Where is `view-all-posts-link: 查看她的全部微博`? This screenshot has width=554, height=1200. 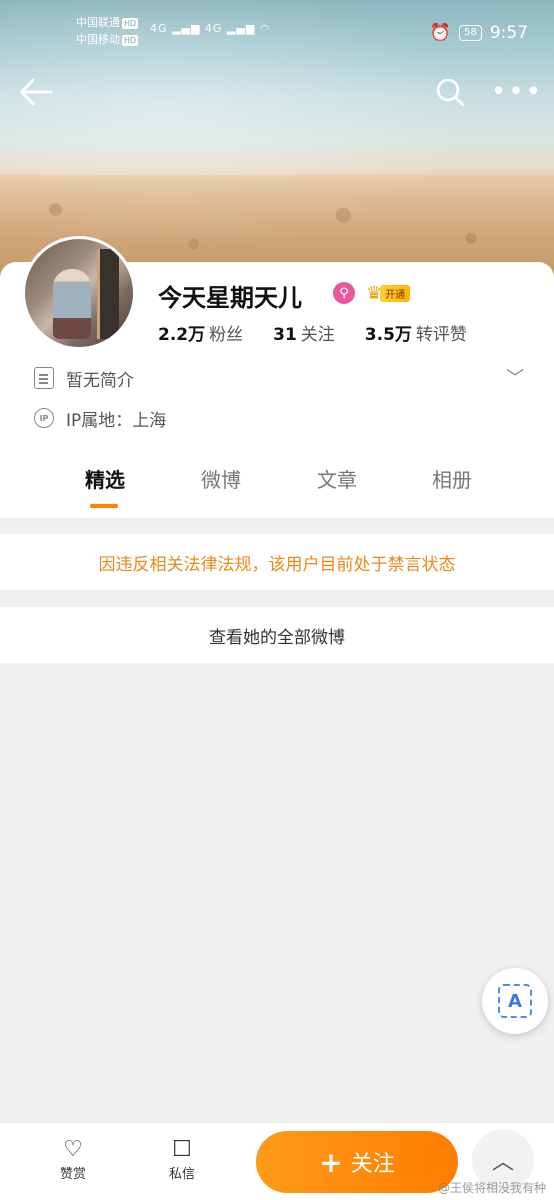
view-all-posts-link: 查看她的全部微博 is located at coordinates (277, 635).